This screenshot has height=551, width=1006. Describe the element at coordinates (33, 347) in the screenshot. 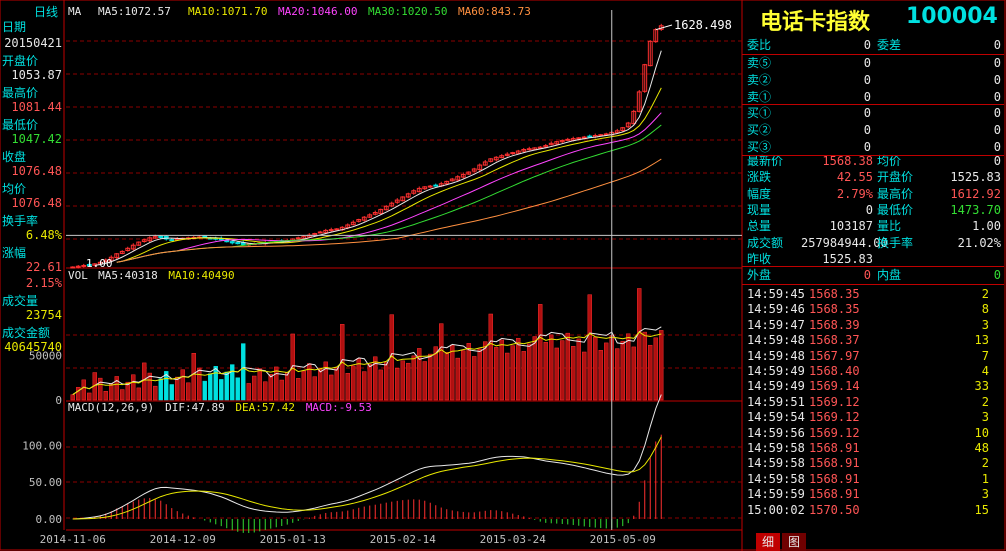

I see `amount-value: 40645740` at that location.